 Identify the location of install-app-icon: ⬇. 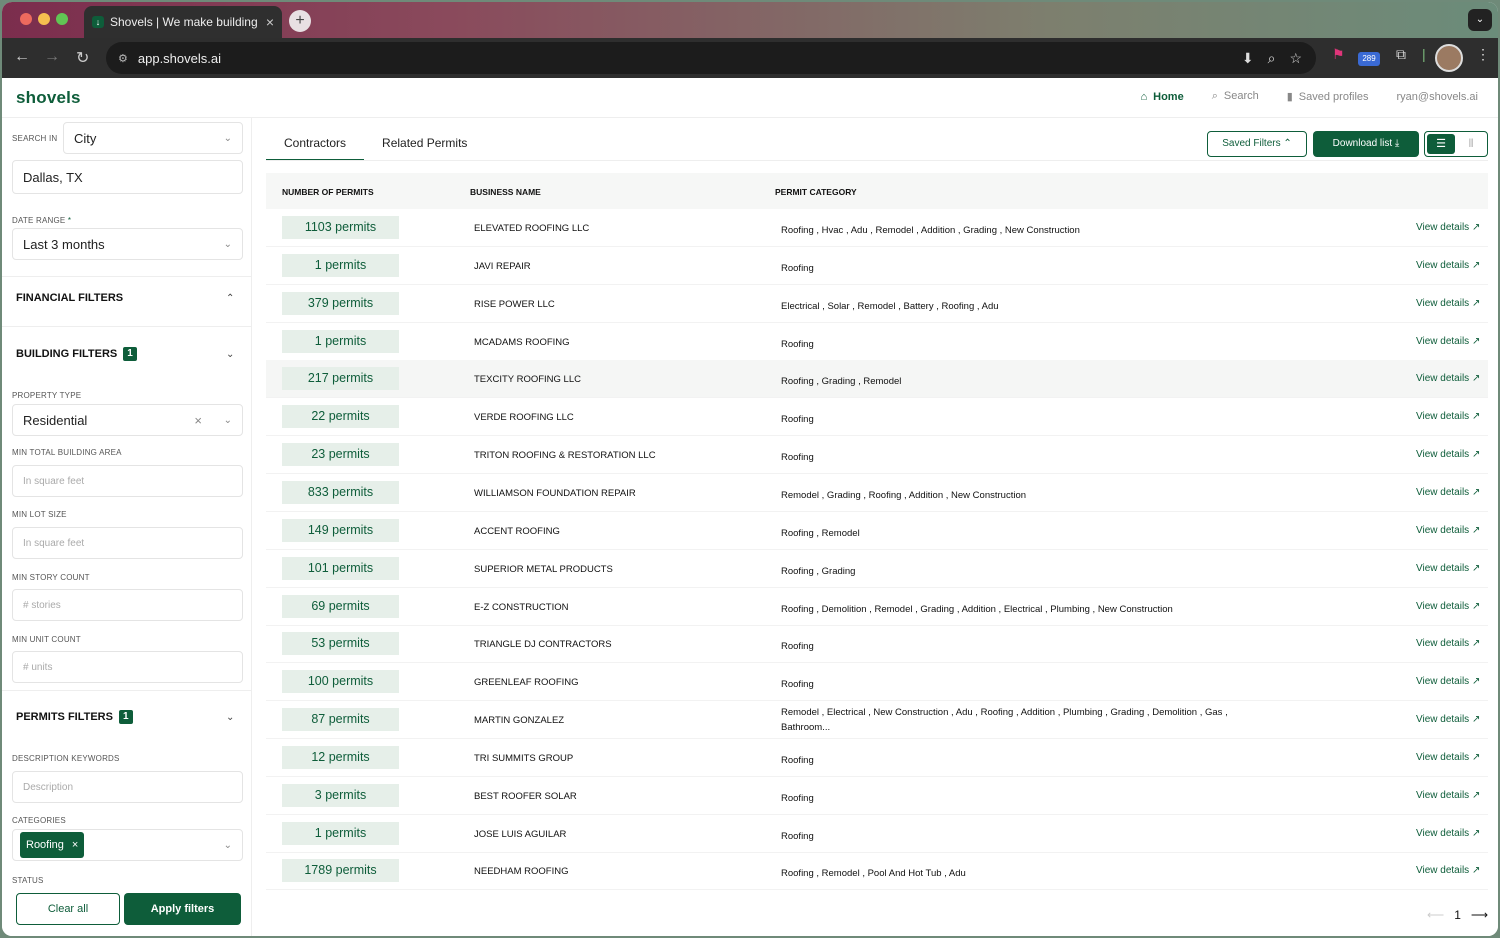
(1248, 58).